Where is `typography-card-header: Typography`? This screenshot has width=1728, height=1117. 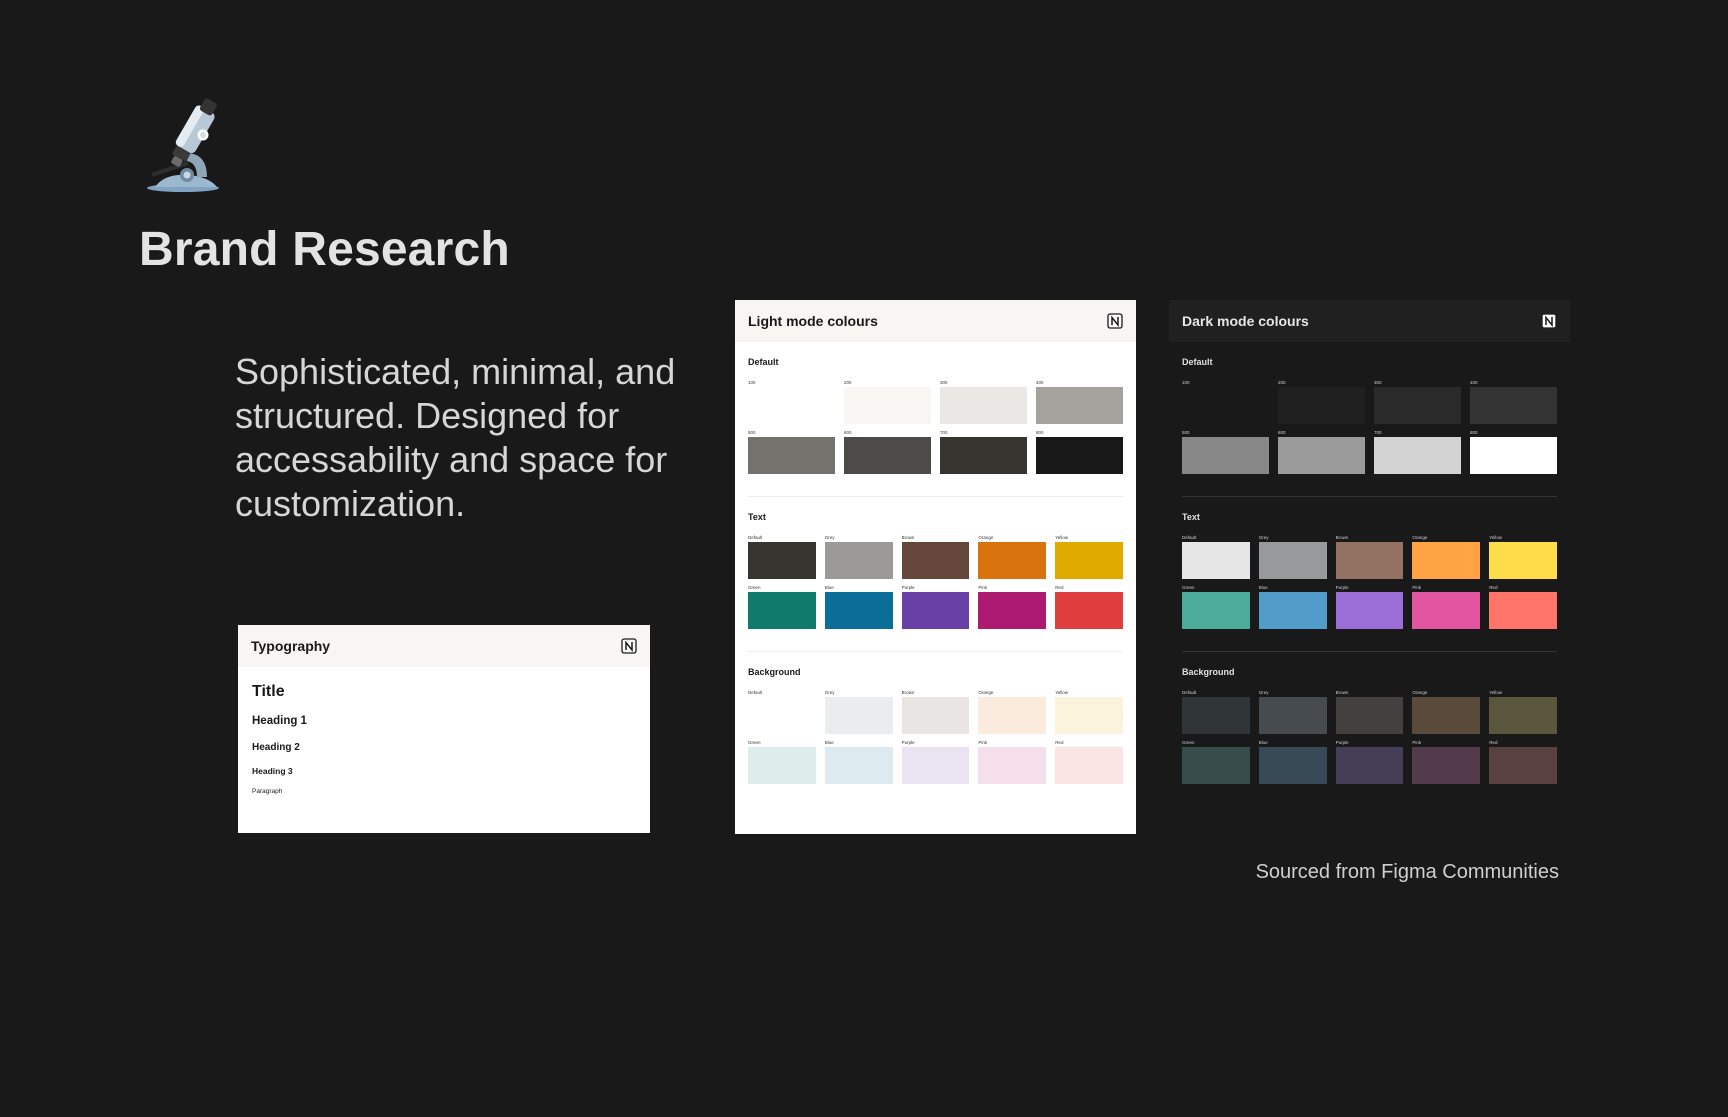
typography-card-header: Typography is located at coordinates (444, 646).